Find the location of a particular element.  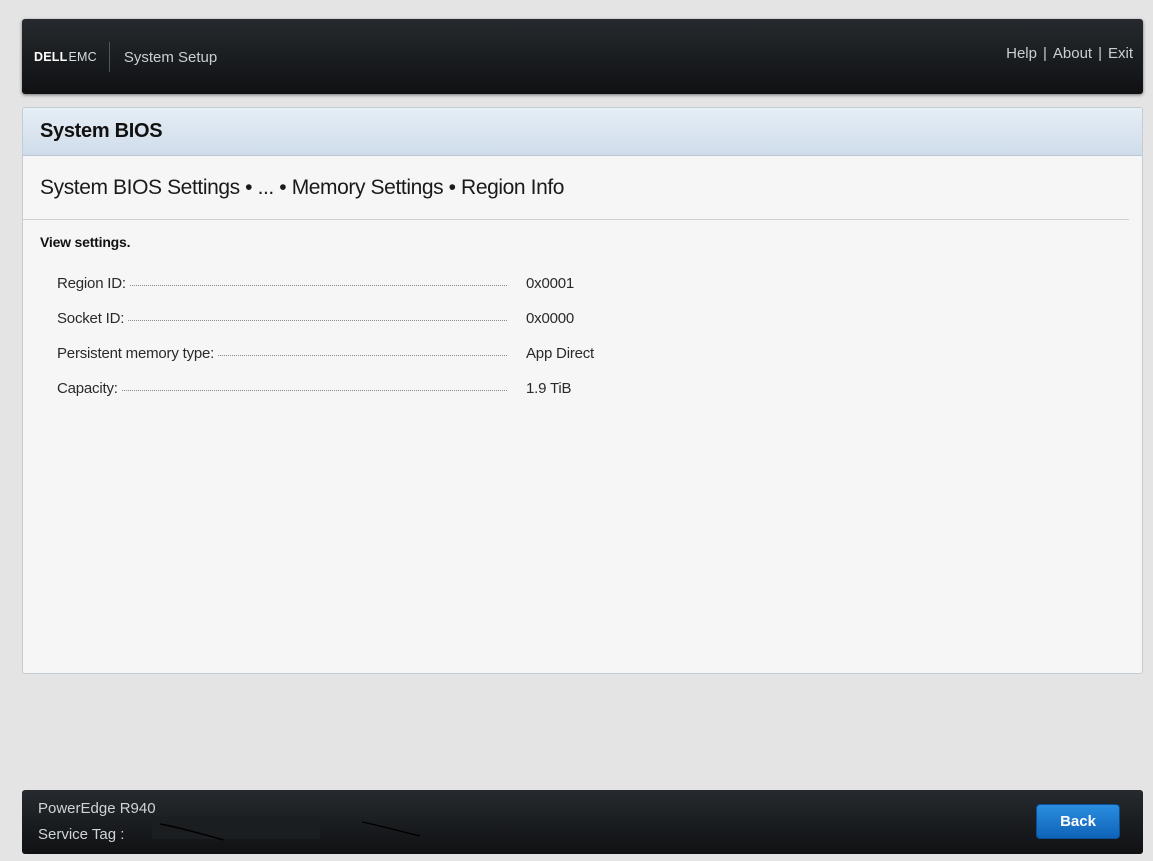

setting-value: 0x0001 is located at coordinates (550, 283).